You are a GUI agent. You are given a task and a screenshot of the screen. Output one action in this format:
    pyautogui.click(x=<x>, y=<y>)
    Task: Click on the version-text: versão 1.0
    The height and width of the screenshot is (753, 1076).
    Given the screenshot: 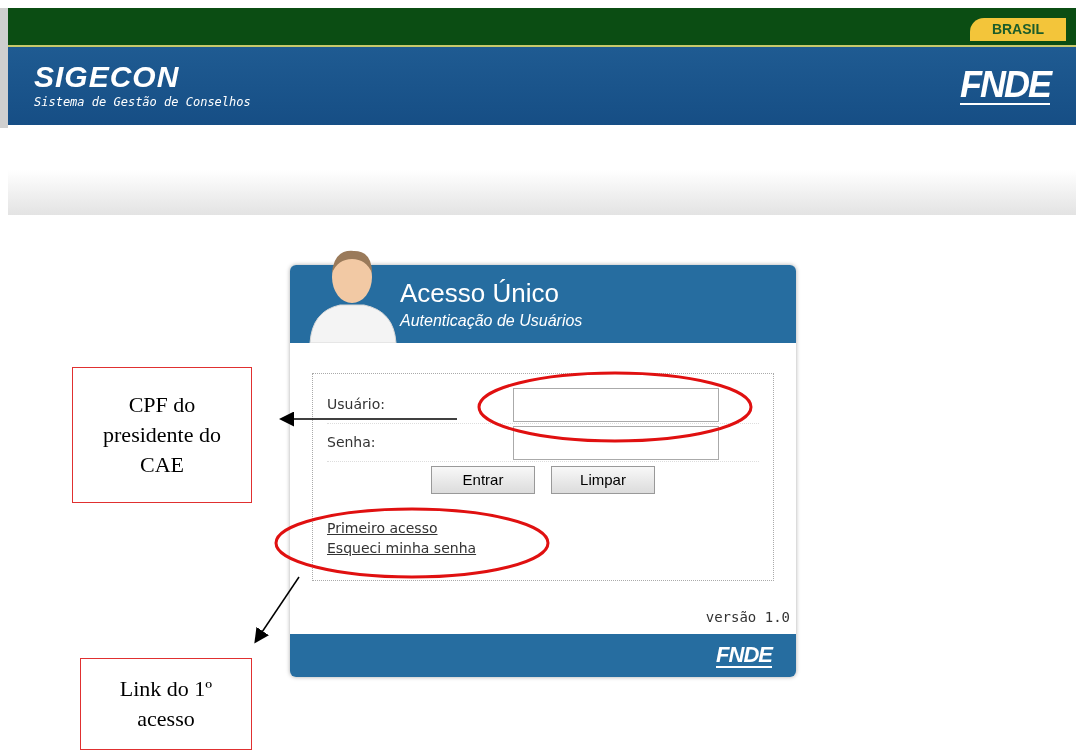 What is the action you would take?
    pyautogui.click(x=747, y=617)
    